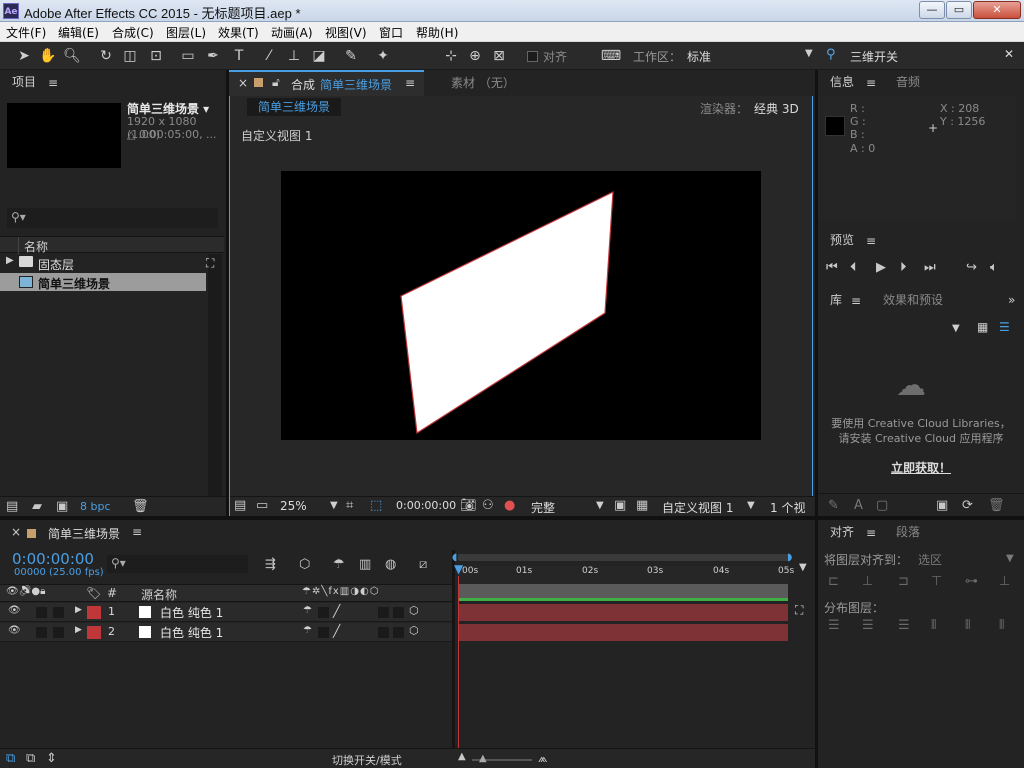 The height and width of the screenshot is (768, 1024). What do you see at coordinates (51, 758) in the screenshot?
I see `stretch-icon: ⇕` at bounding box center [51, 758].